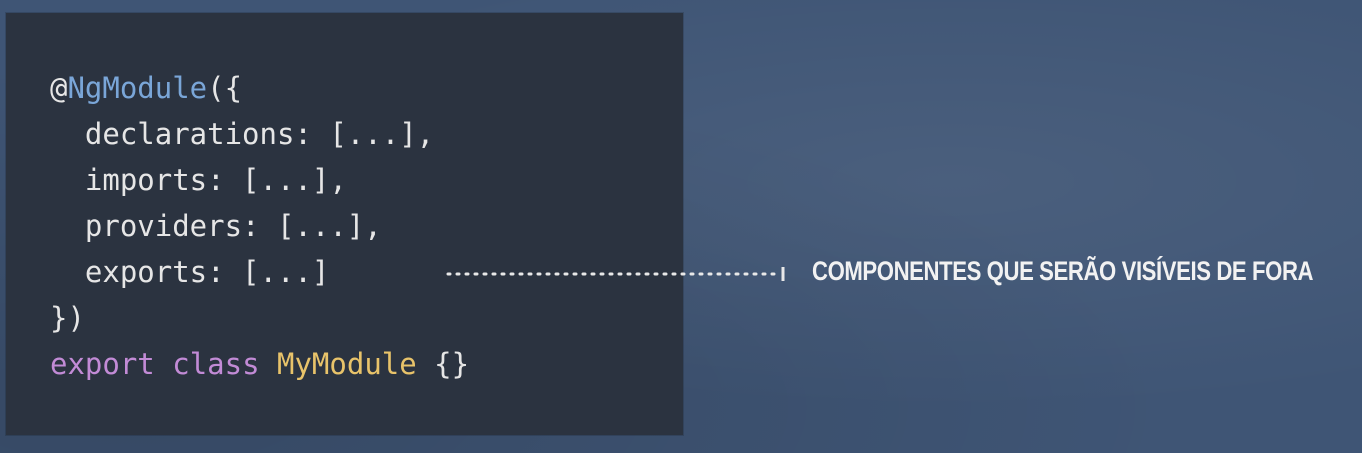 Image resolution: width=1362 pixels, height=453 pixels. What do you see at coordinates (137, 88) in the screenshot?
I see `code-token: NgModule` at bounding box center [137, 88].